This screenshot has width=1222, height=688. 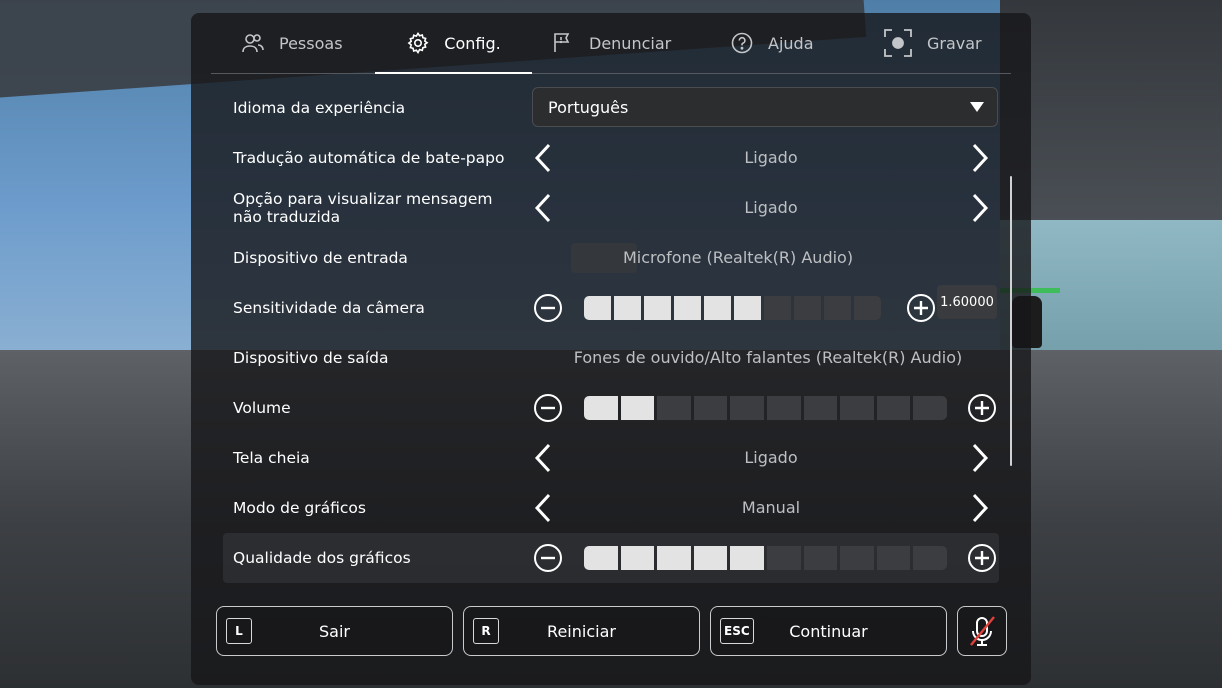 I want to click on setting-label: Volume, so click(x=262, y=408).